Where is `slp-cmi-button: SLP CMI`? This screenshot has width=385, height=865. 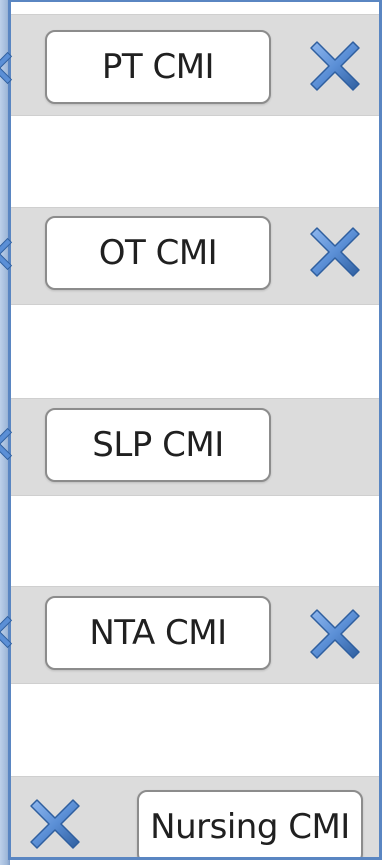 slp-cmi-button: SLP CMI is located at coordinates (158, 445).